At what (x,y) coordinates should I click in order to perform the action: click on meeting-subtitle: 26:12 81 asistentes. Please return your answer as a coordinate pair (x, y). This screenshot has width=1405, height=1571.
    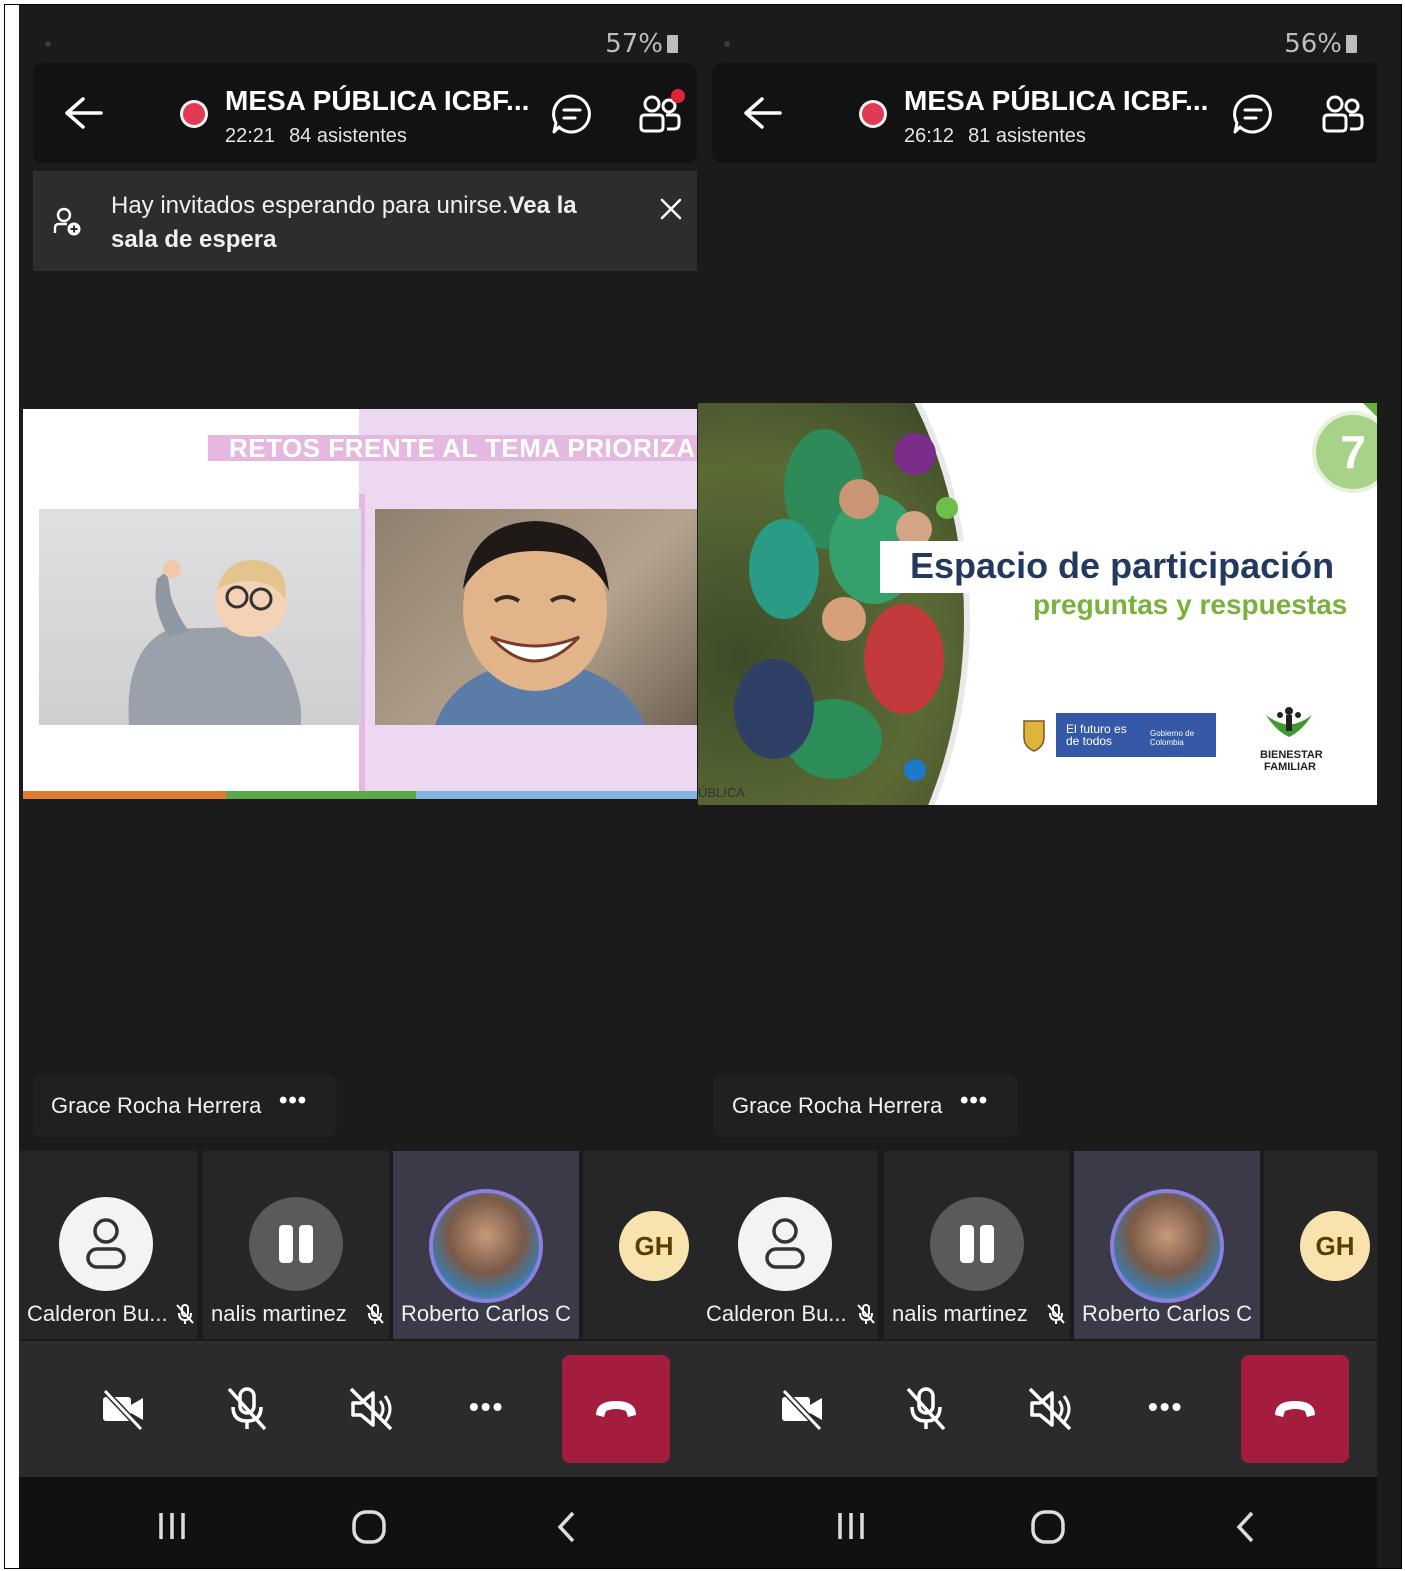
    Looking at the image, I should click on (1002, 136).